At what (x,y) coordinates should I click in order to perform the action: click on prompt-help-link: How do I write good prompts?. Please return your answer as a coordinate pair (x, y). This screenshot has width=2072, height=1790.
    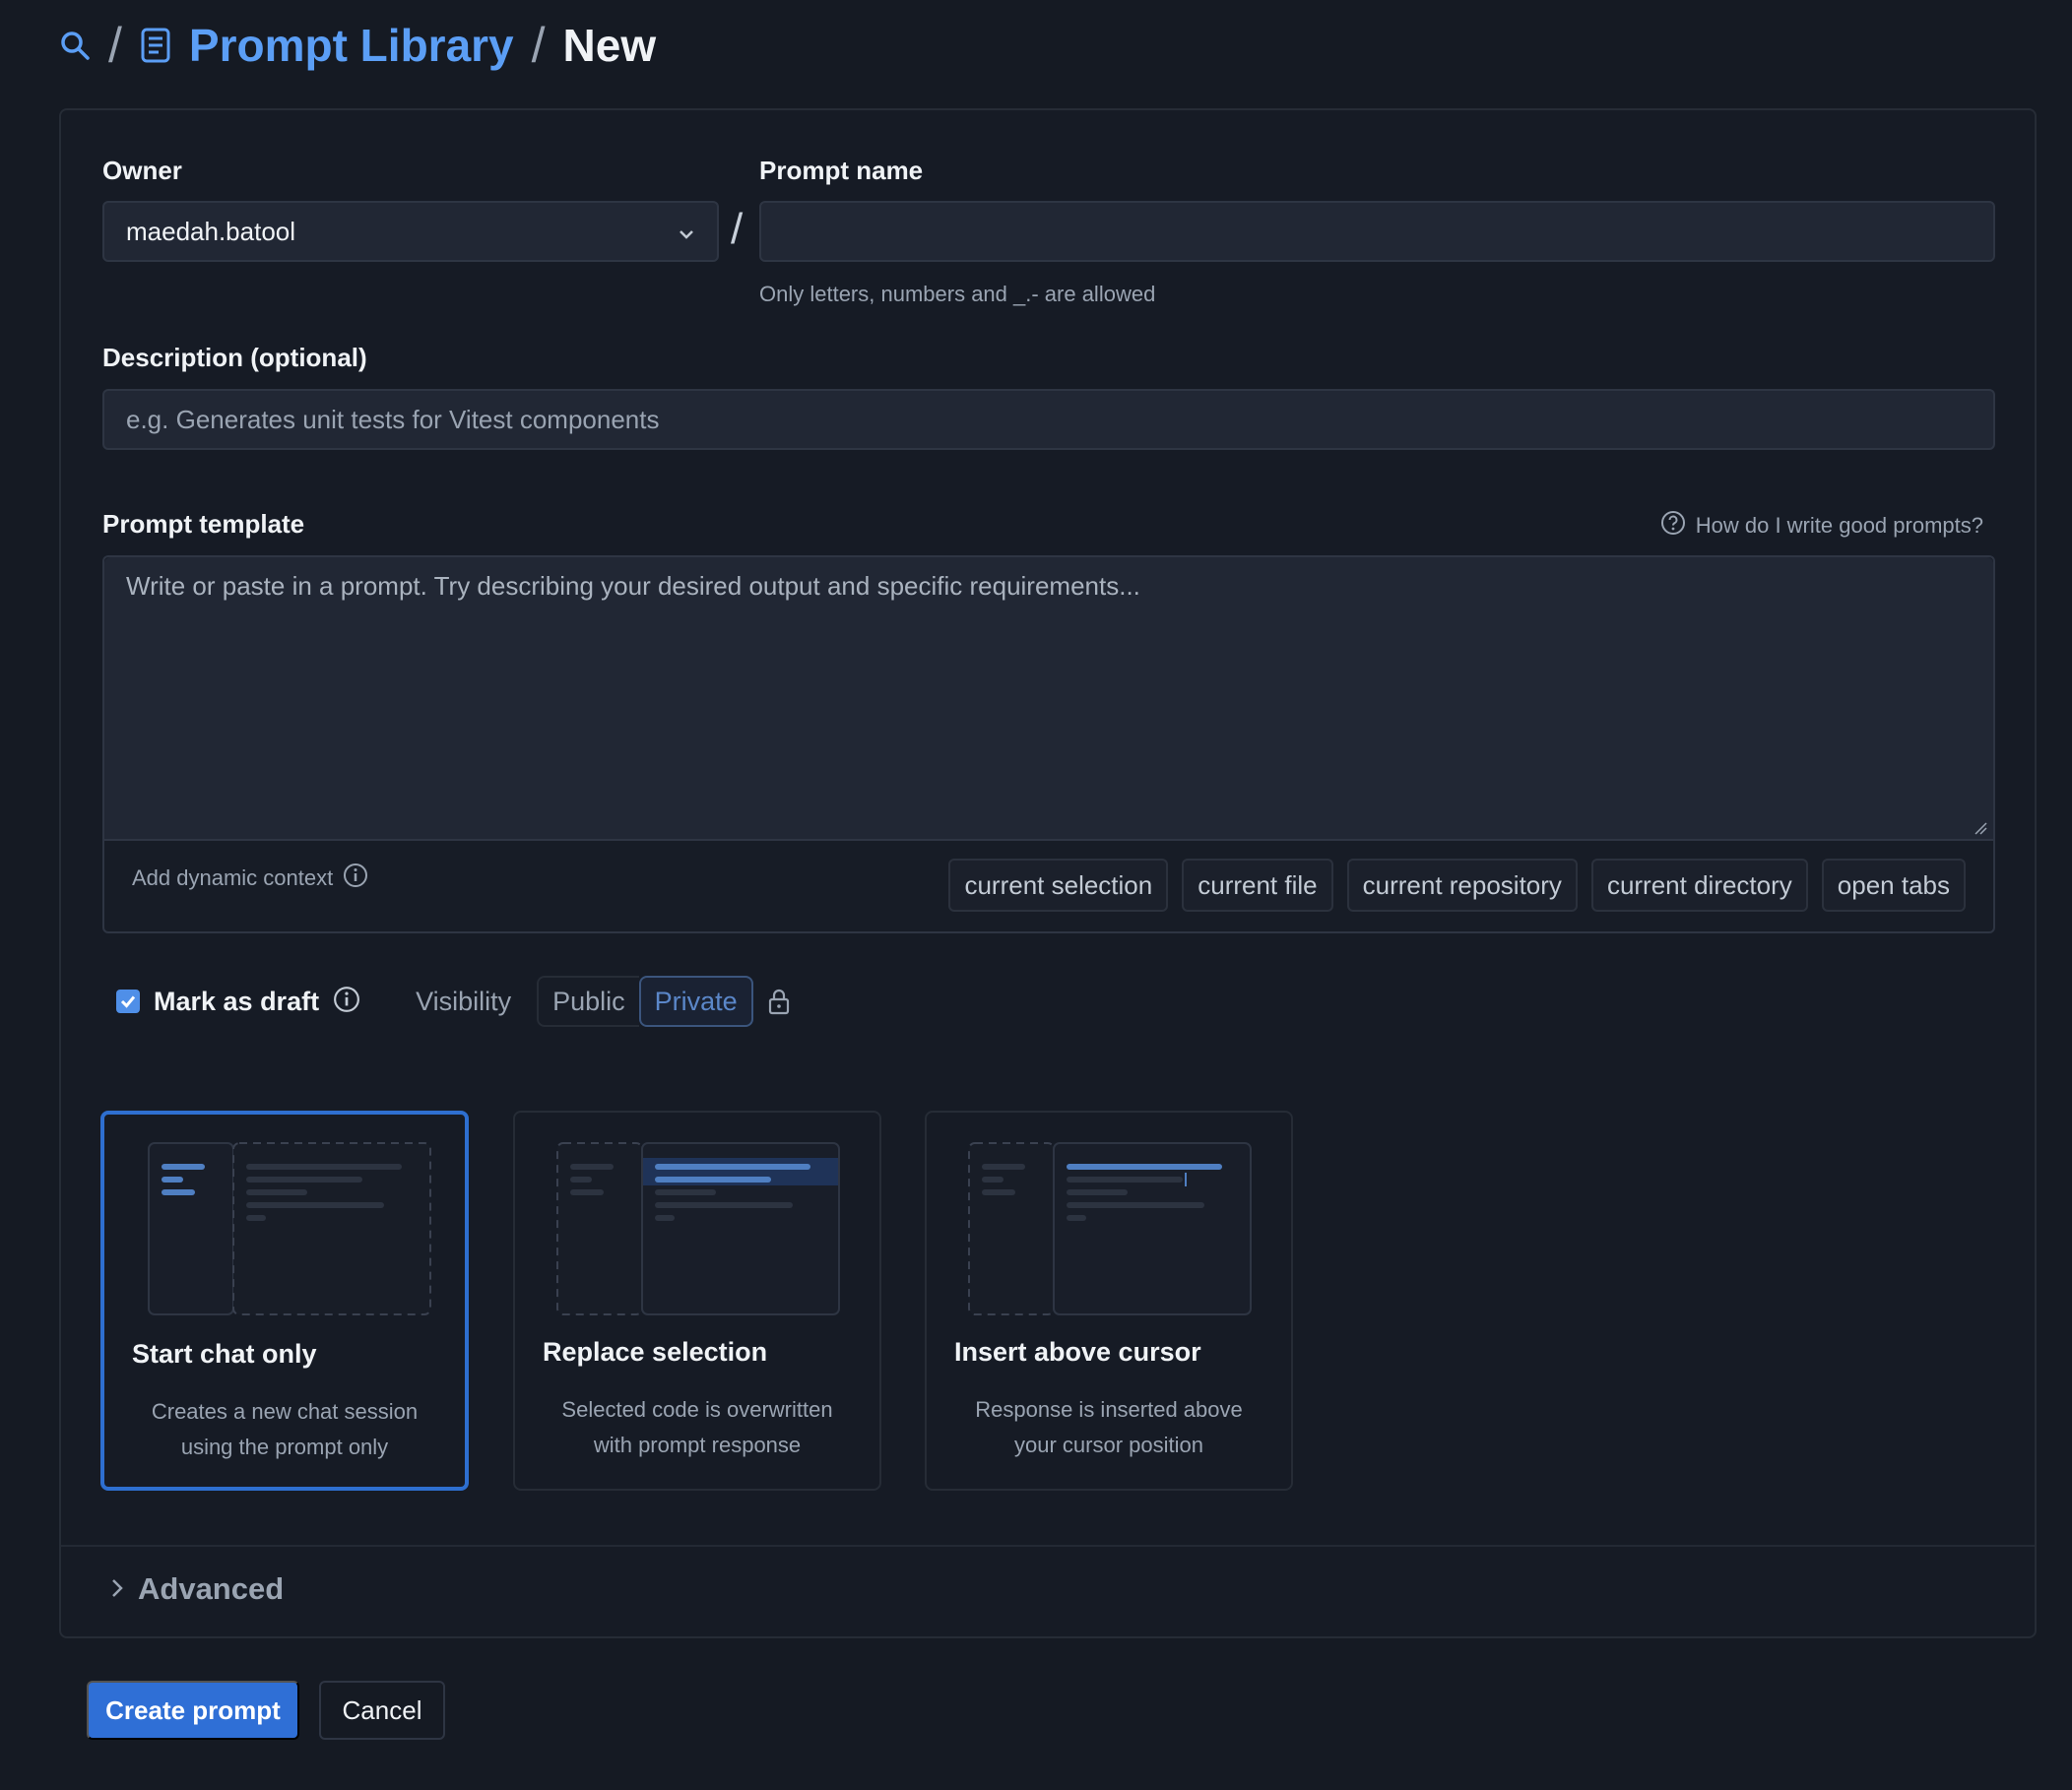
    Looking at the image, I should click on (1821, 526).